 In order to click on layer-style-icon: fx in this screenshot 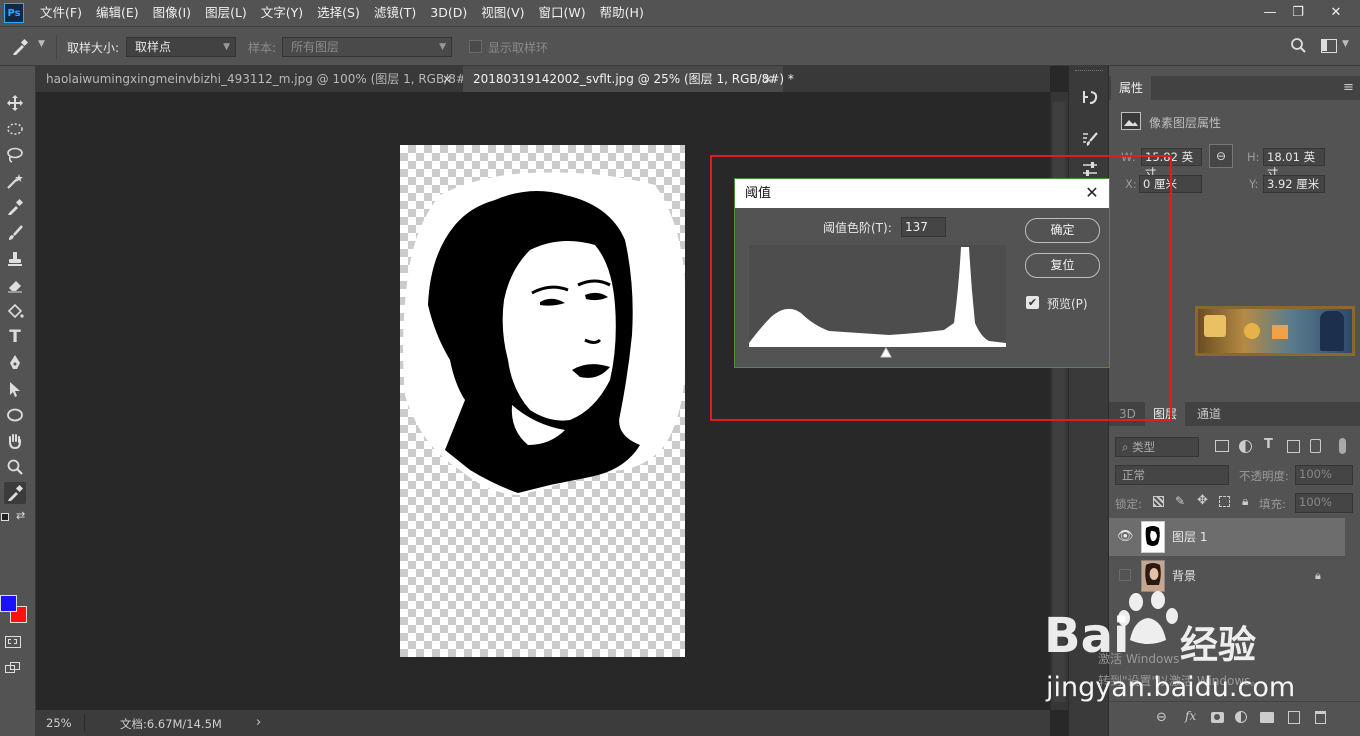, I will do `click(1190, 716)`.